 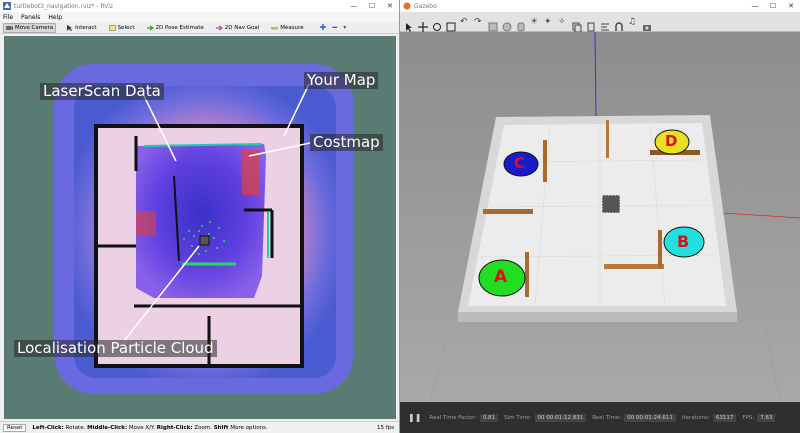 I want to click on hint-shift-desc: More options., so click(x=249, y=427).